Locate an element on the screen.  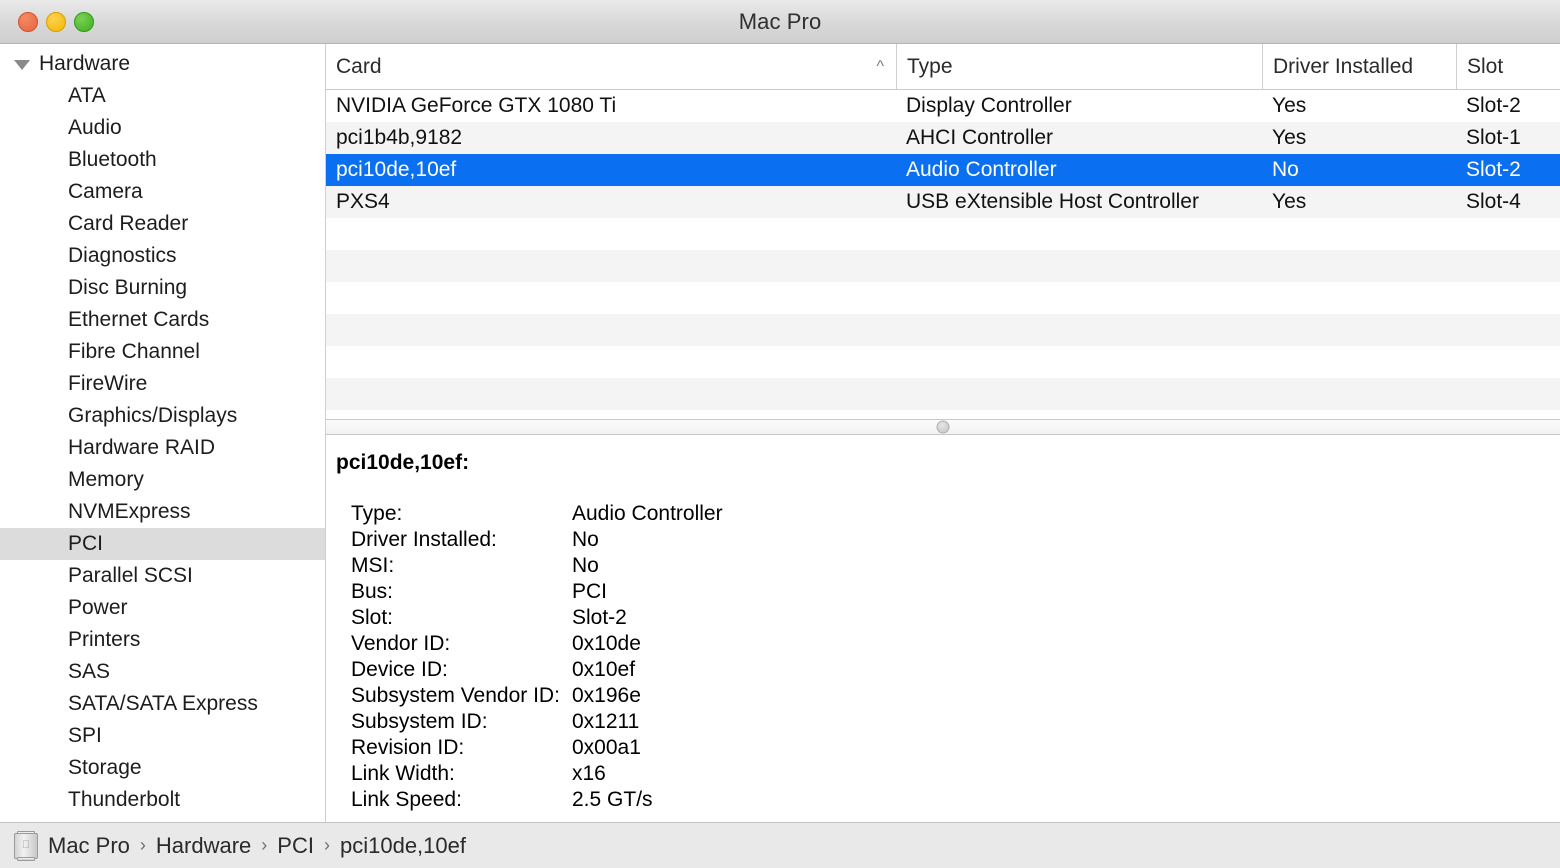
breadcrumb-item-machine: Mac Pro is located at coordinates (89, 846).